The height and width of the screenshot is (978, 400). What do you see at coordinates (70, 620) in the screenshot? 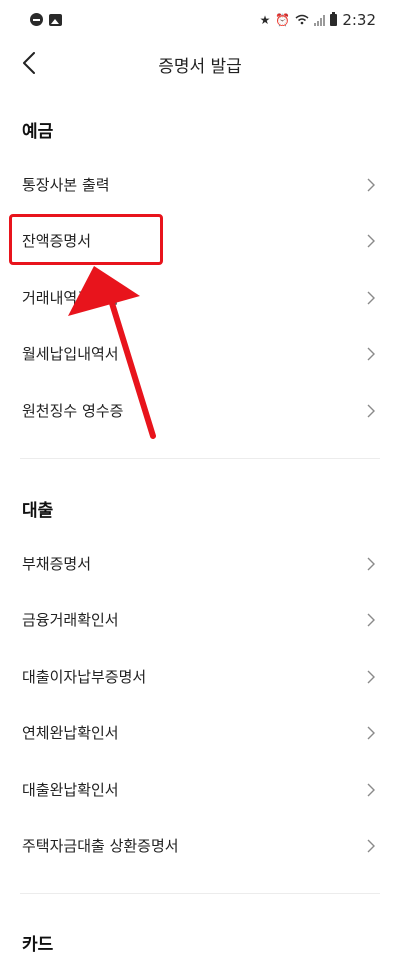
I see `menu-item-label: 금융거래확인서` at bounding box center [70, 620].